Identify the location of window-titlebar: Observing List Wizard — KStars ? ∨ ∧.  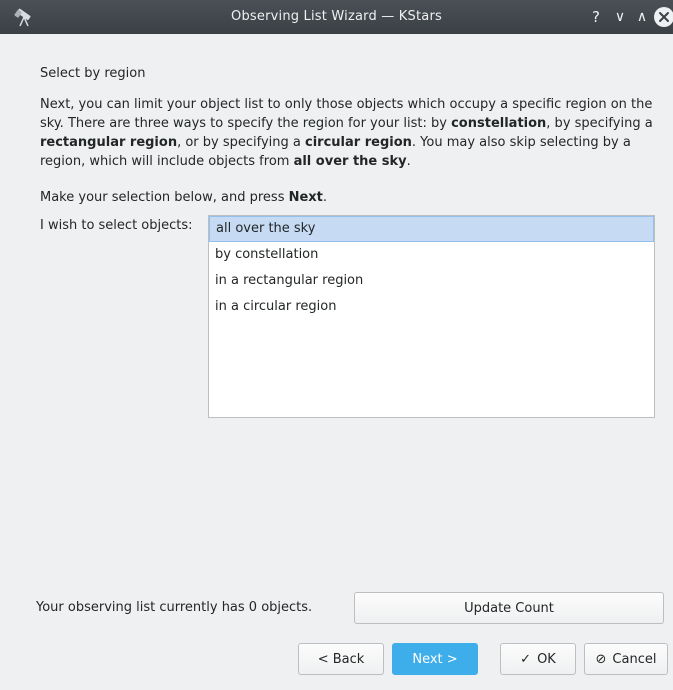
(336, 17).